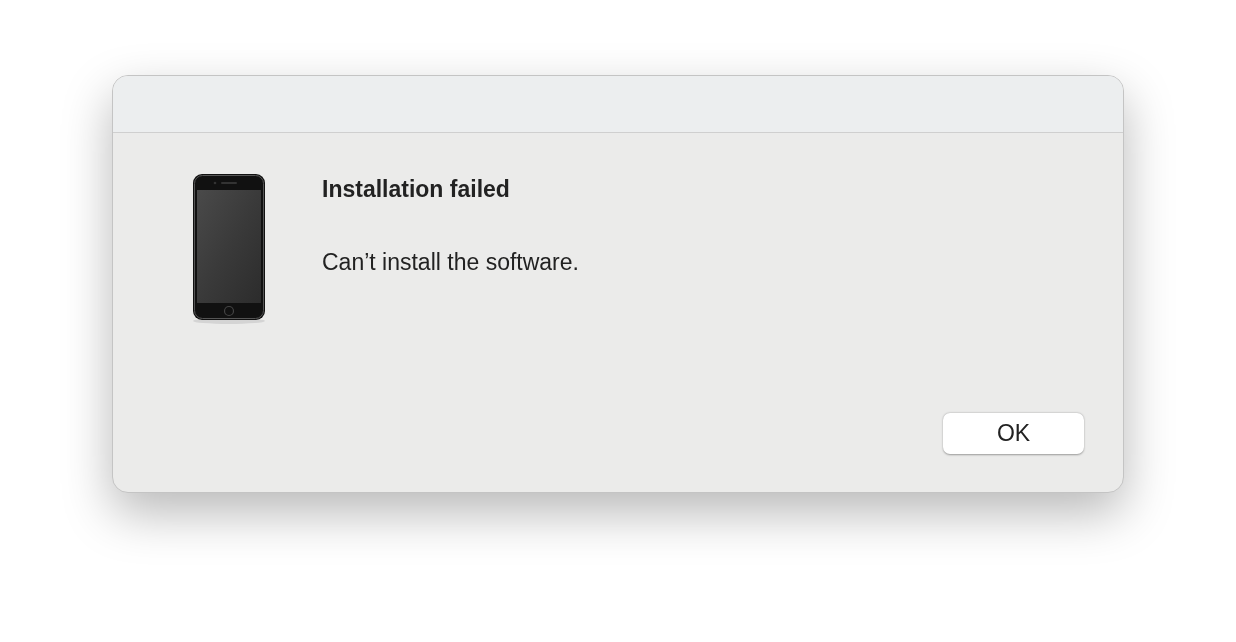 This screenshot has height=642, width=1236. What do you see at coordinates (416, 189) in the screenshot?
I see `dialog-title: Installation failed` at bounding box center [416, 189].